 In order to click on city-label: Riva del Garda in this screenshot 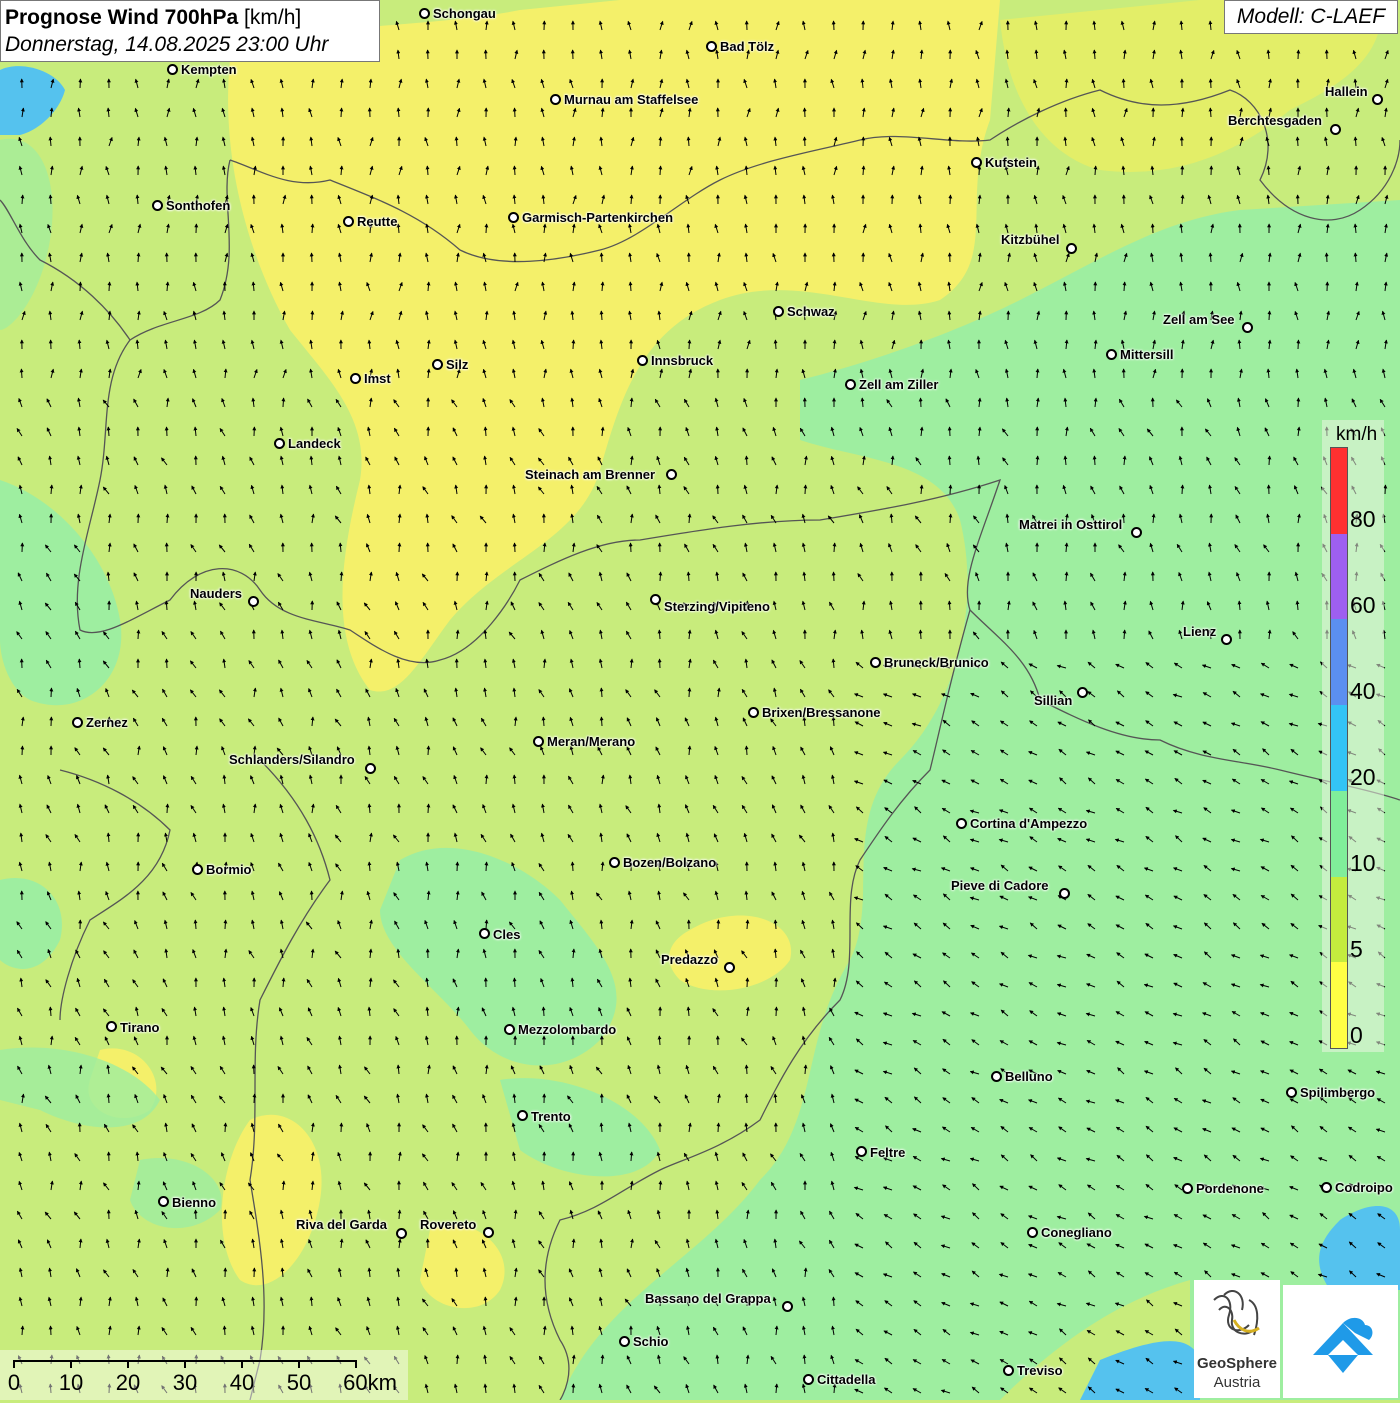, I will do `click(341, 1224)`.